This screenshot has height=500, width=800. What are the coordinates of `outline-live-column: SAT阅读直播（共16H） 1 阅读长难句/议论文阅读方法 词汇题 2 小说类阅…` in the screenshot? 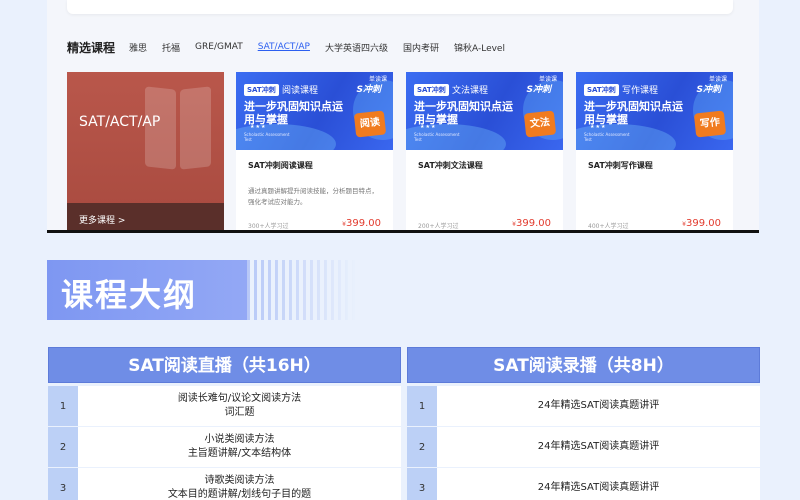 It's located at (224, 423).